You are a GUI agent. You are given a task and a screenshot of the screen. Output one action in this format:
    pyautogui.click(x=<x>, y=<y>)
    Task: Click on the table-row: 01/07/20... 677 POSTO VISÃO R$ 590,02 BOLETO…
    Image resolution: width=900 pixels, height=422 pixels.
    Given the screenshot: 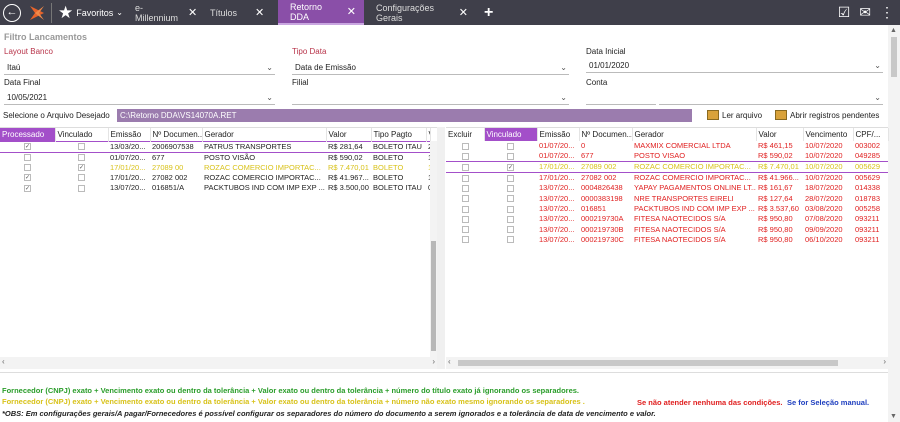 What is the action you would take?
    pyautogui.click(x=215, y=157)
    